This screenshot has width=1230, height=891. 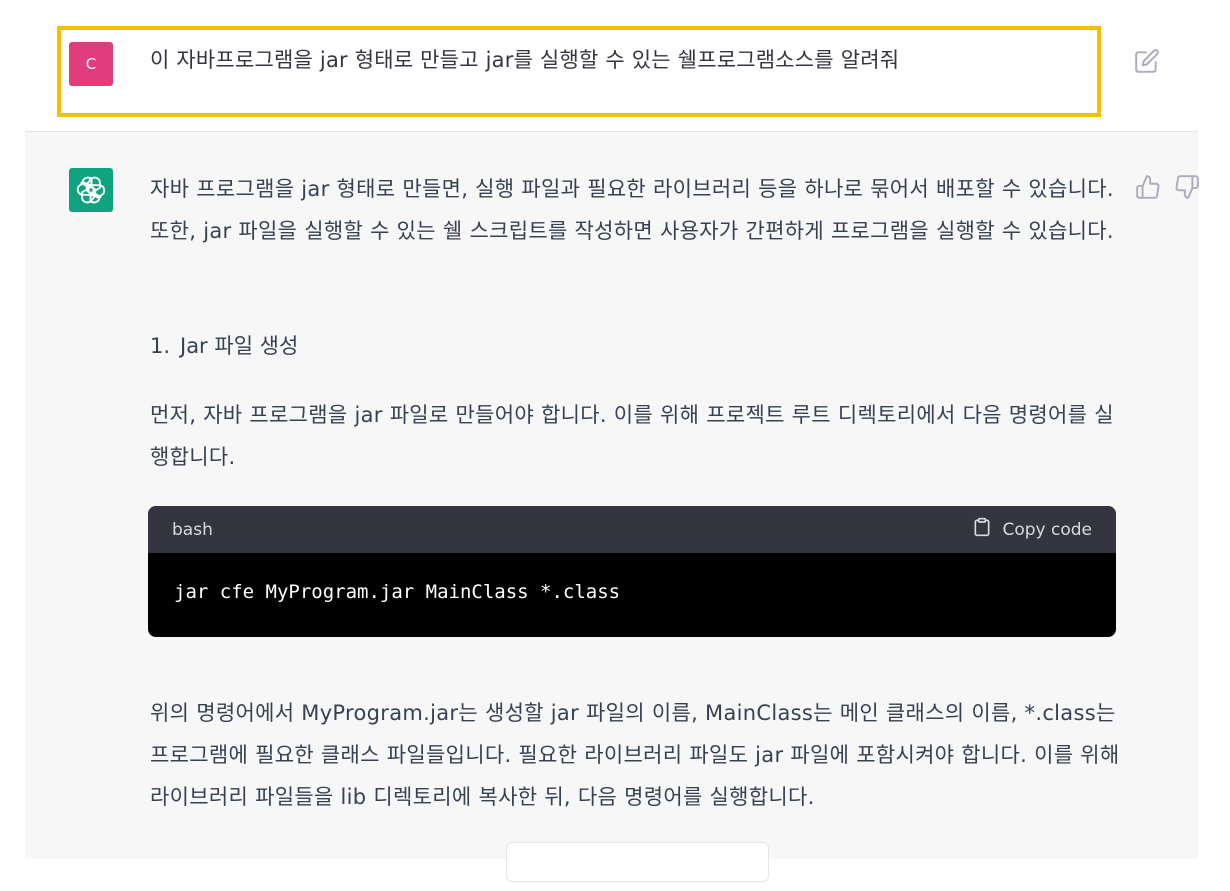 What do you see at coordinates (397, 592) in the screenshot?
I see `code-content: jar cfe MyProgram.jar MainClass *.class` at bounding box center [397, 592].